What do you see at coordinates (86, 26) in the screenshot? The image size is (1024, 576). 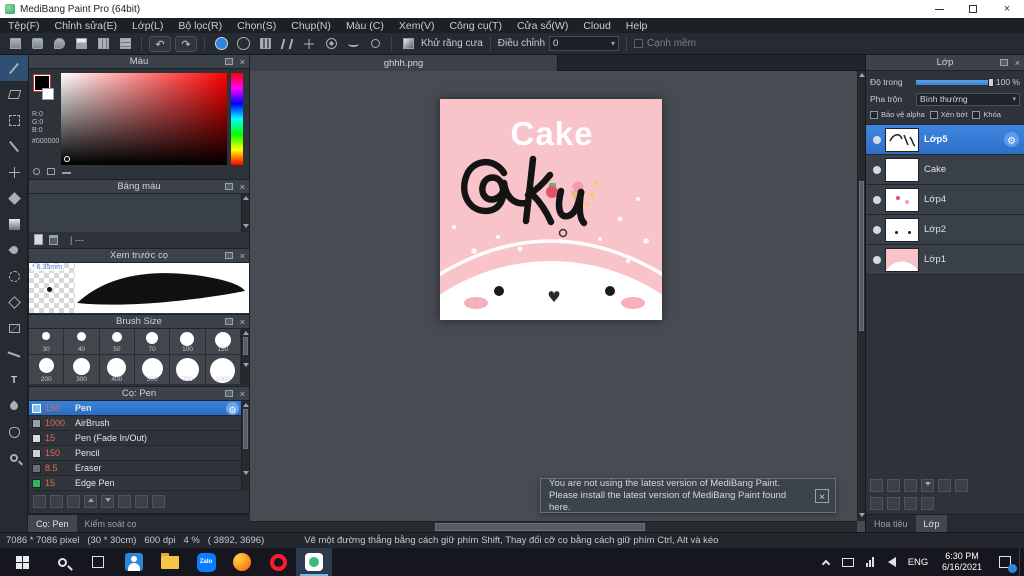 I see `menu-chinh-sua: Chỉnh sửa(E)` at bounding box center [86, 26].